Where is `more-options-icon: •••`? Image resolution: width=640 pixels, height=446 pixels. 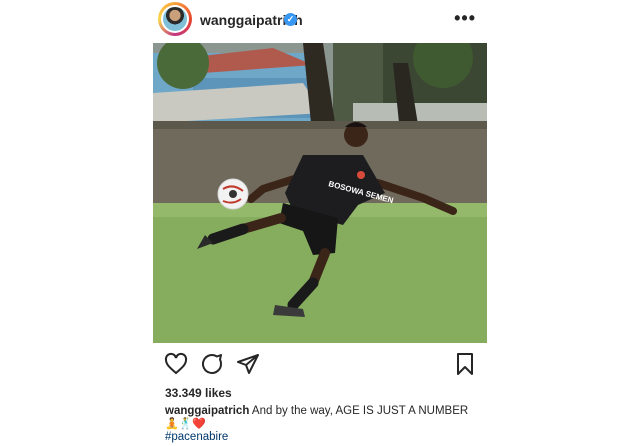
more-options-icon: ••• is located at coordinates (465, 18).